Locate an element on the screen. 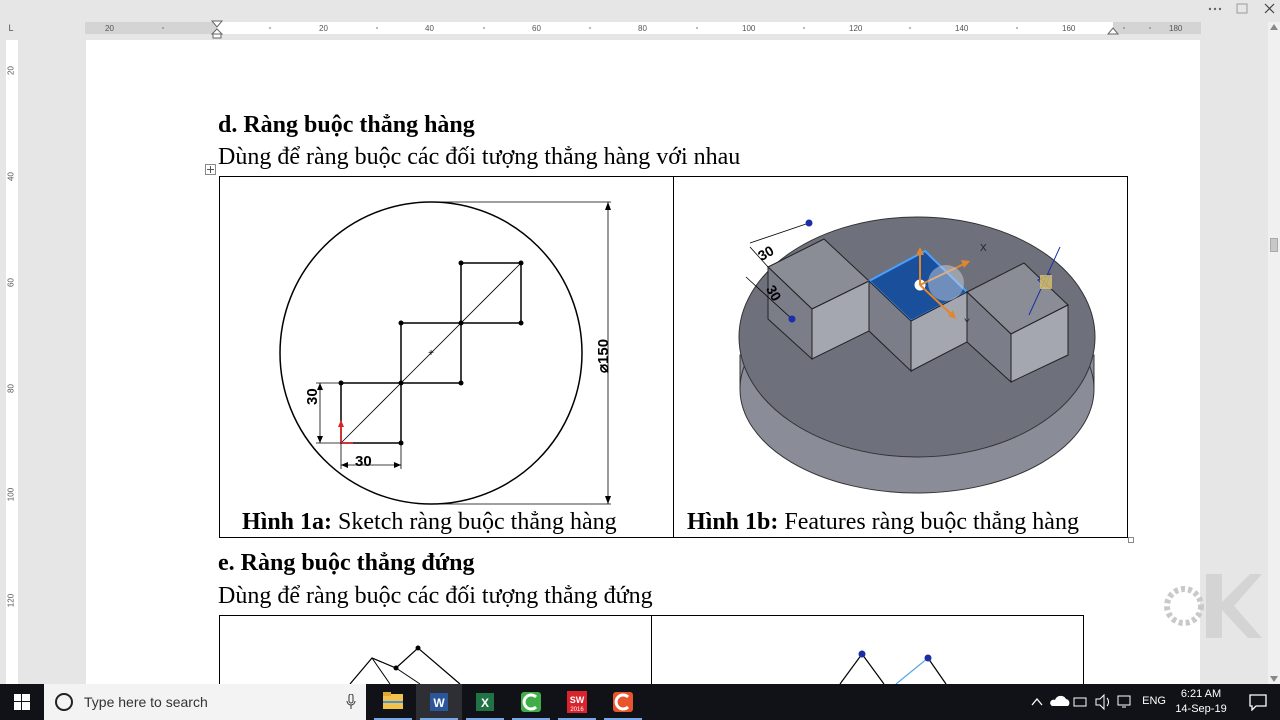 Image resolution: width=1280 pixels, height=720 pixels. ruler-label: 40 is located at coordinates (429, 28).